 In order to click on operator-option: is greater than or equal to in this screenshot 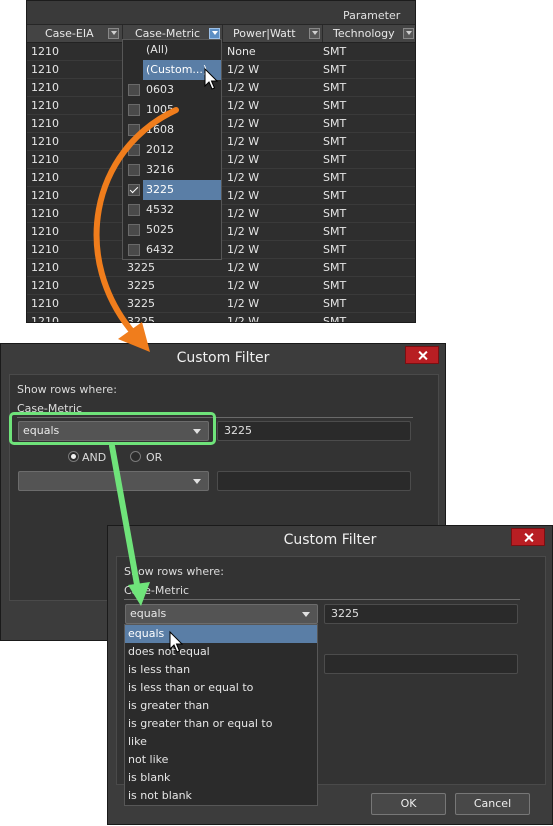, I will do `click(221, 724)`.